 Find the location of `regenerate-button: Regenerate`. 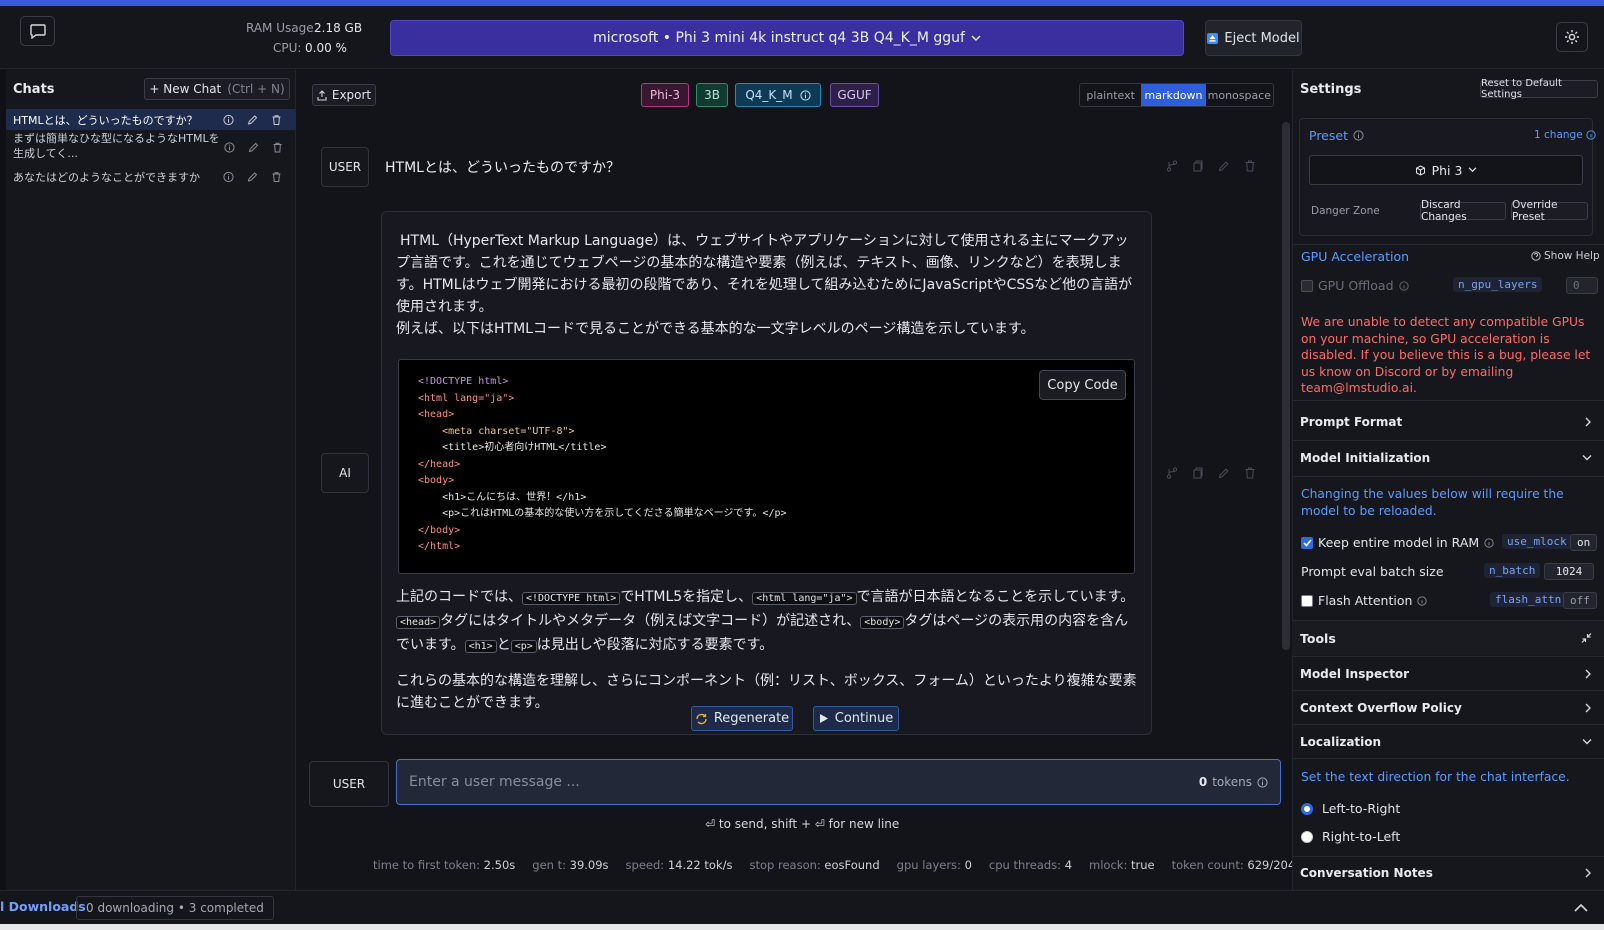

regenerate-button: Regenerate is located at coordinates (742, 718).